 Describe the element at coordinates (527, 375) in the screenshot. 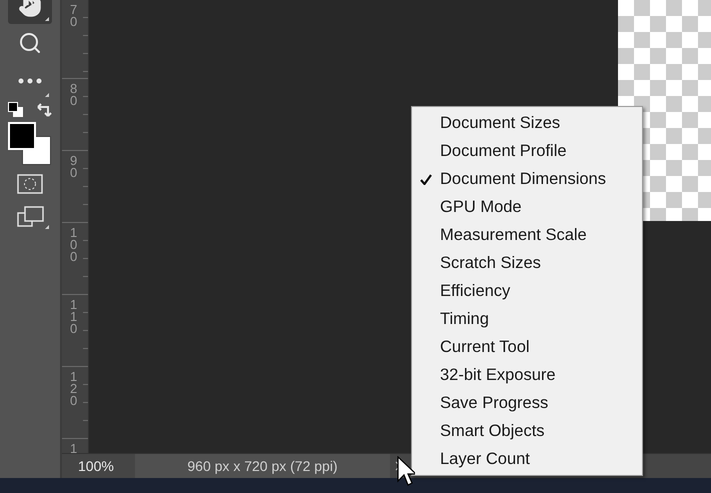

I see `menu-item: 32-bit Exposure` at that location.